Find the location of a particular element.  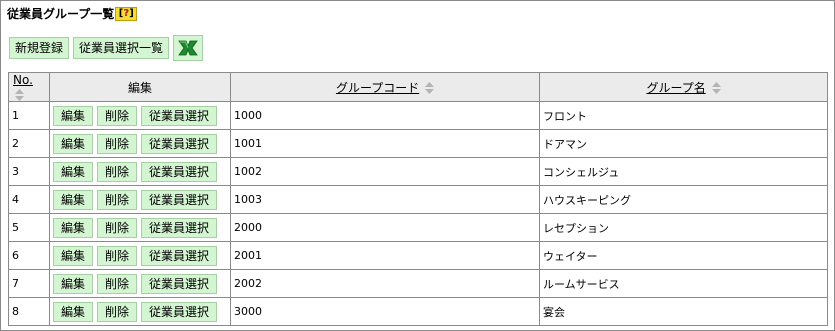

header-edit-label: 編集 is located at coordinates (139, 87).